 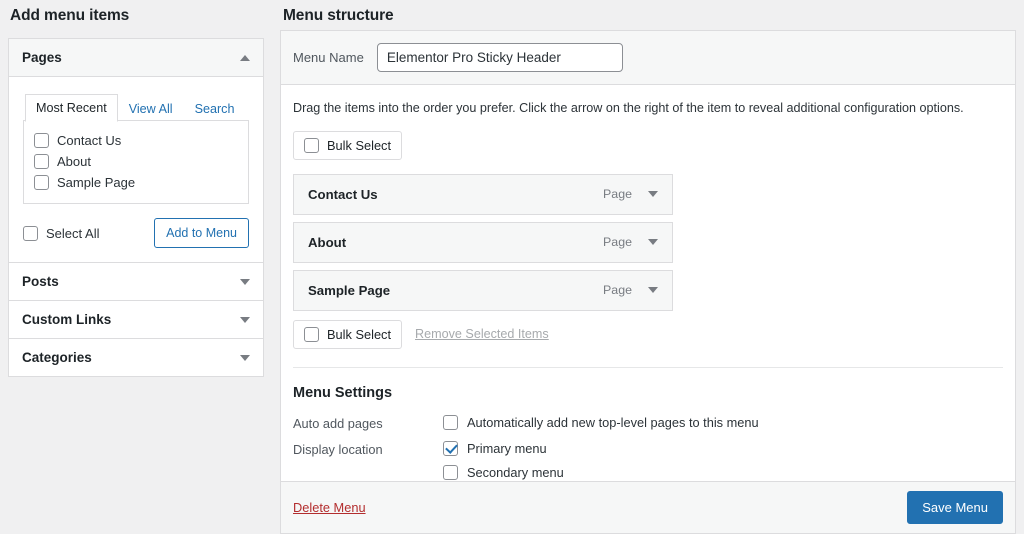 I want to click on checkbox-contact-us, so click(x=41, y=140).